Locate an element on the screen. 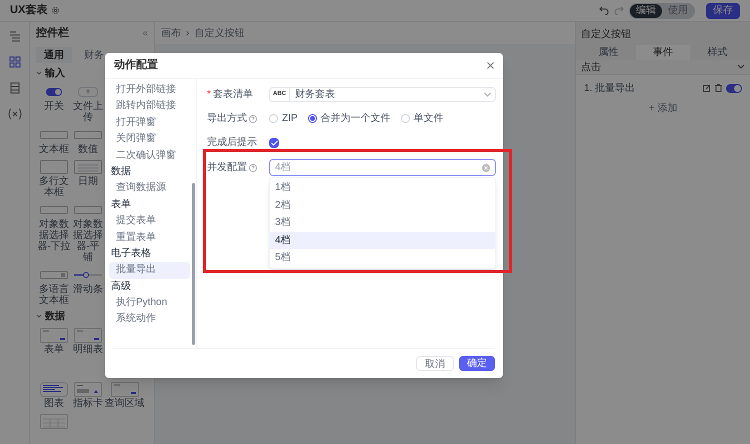 The image size is (750, 444). control-label: 图表 is located at coordinates (54, 403).